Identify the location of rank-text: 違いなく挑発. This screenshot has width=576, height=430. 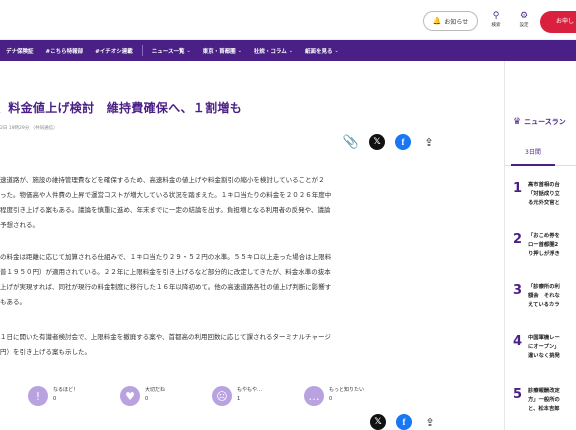
(544, 356).